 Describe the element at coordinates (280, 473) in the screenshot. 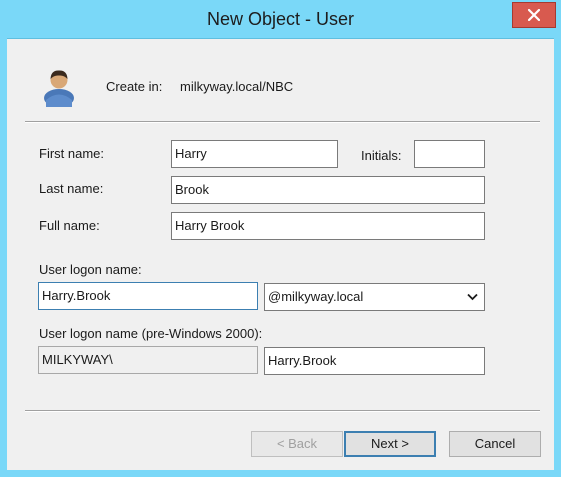

I see `window-frame-bottom` at that location.